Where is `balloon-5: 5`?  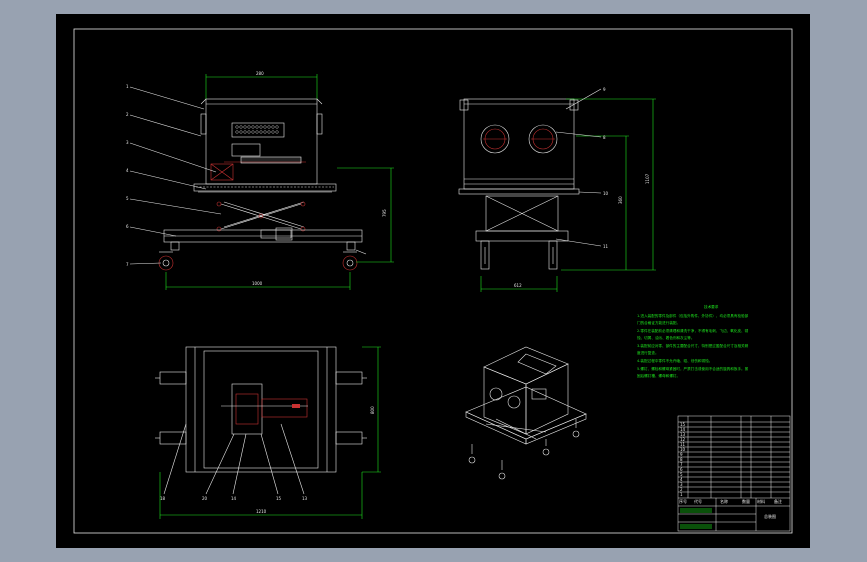 balloon-5: 5 is located at coordinates (127, 198).